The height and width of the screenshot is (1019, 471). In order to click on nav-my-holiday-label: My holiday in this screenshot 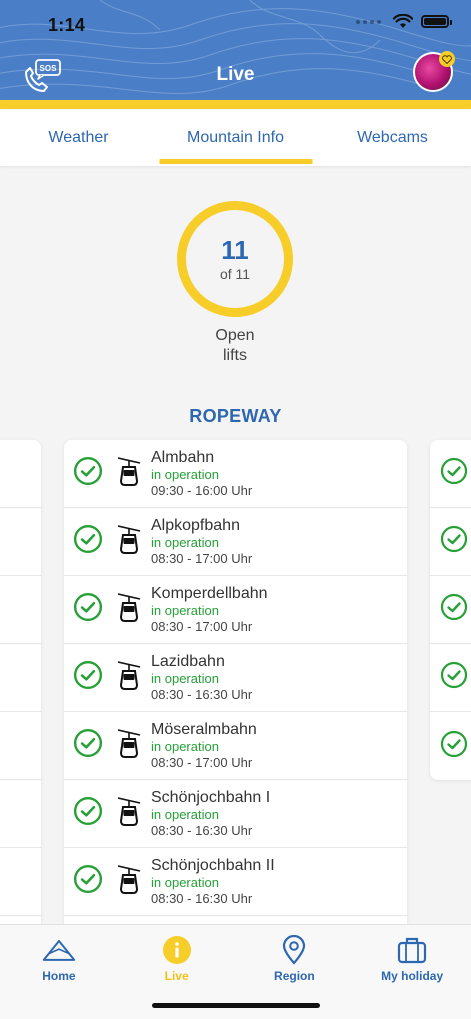, I will do `click(412, 976)`.